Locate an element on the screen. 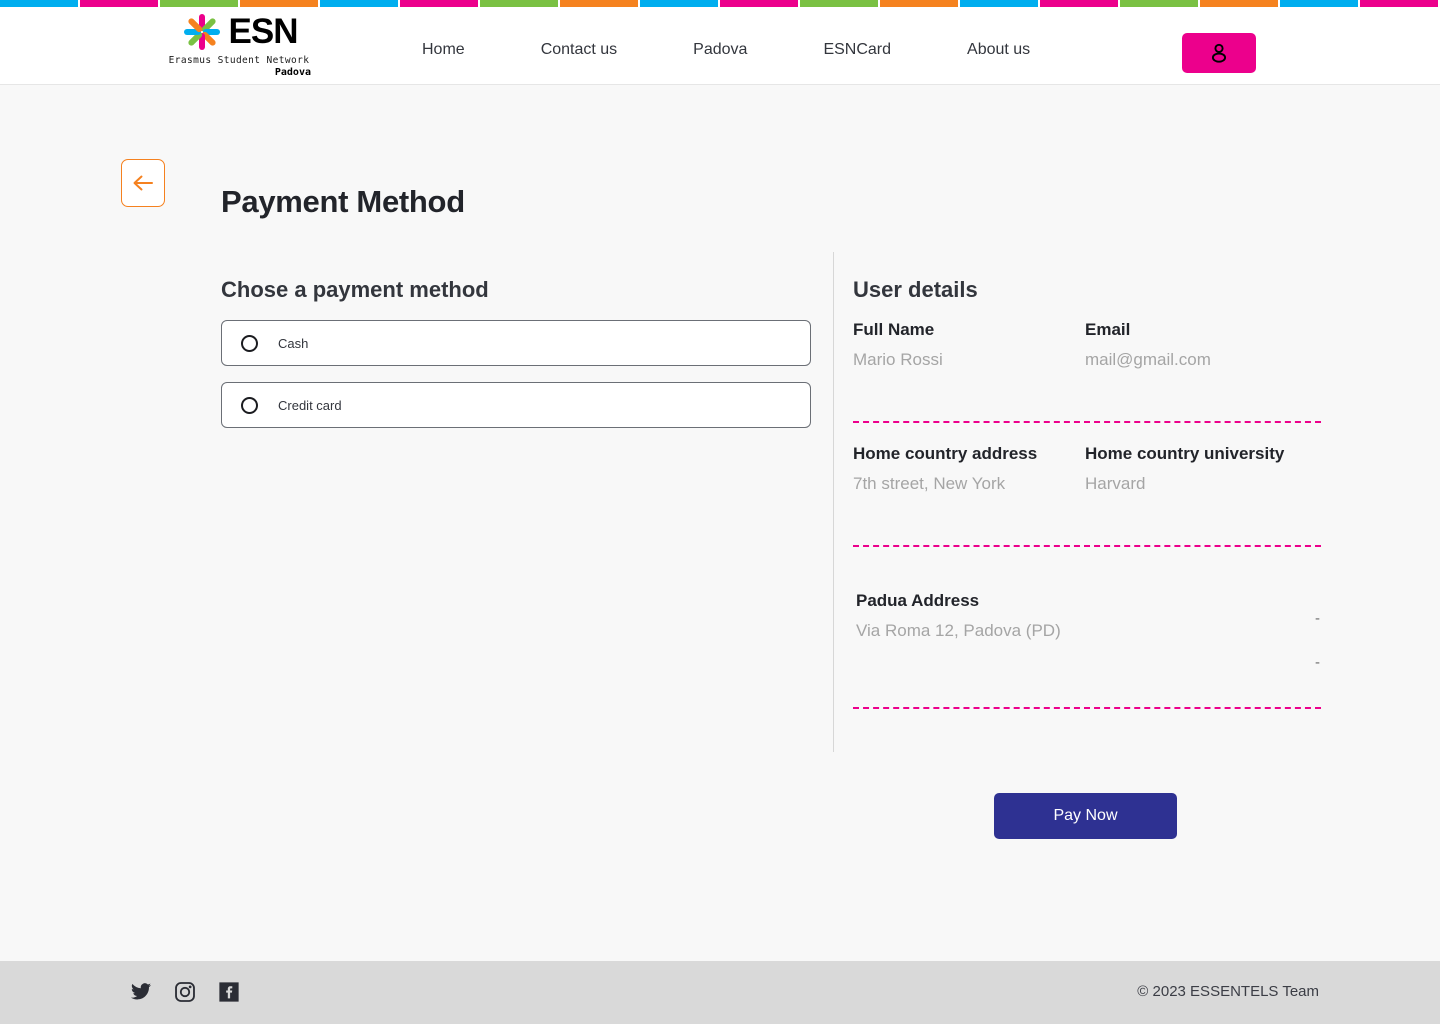 Image resolution: width=1440 pixels, height=1024 pixels. detail-value: Harvard is located at coordinates (1115, 483).